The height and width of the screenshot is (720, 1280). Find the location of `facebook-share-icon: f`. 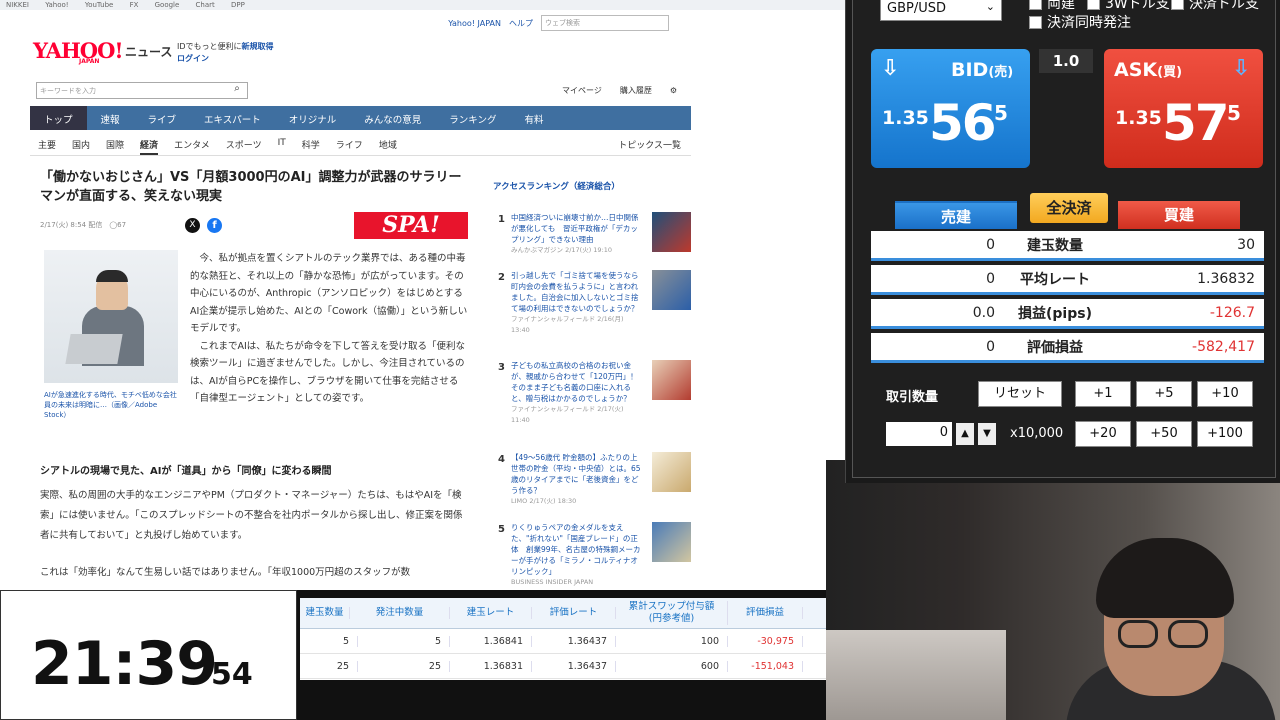

facebook-share-icon: f is located at coordinates (214, 225).